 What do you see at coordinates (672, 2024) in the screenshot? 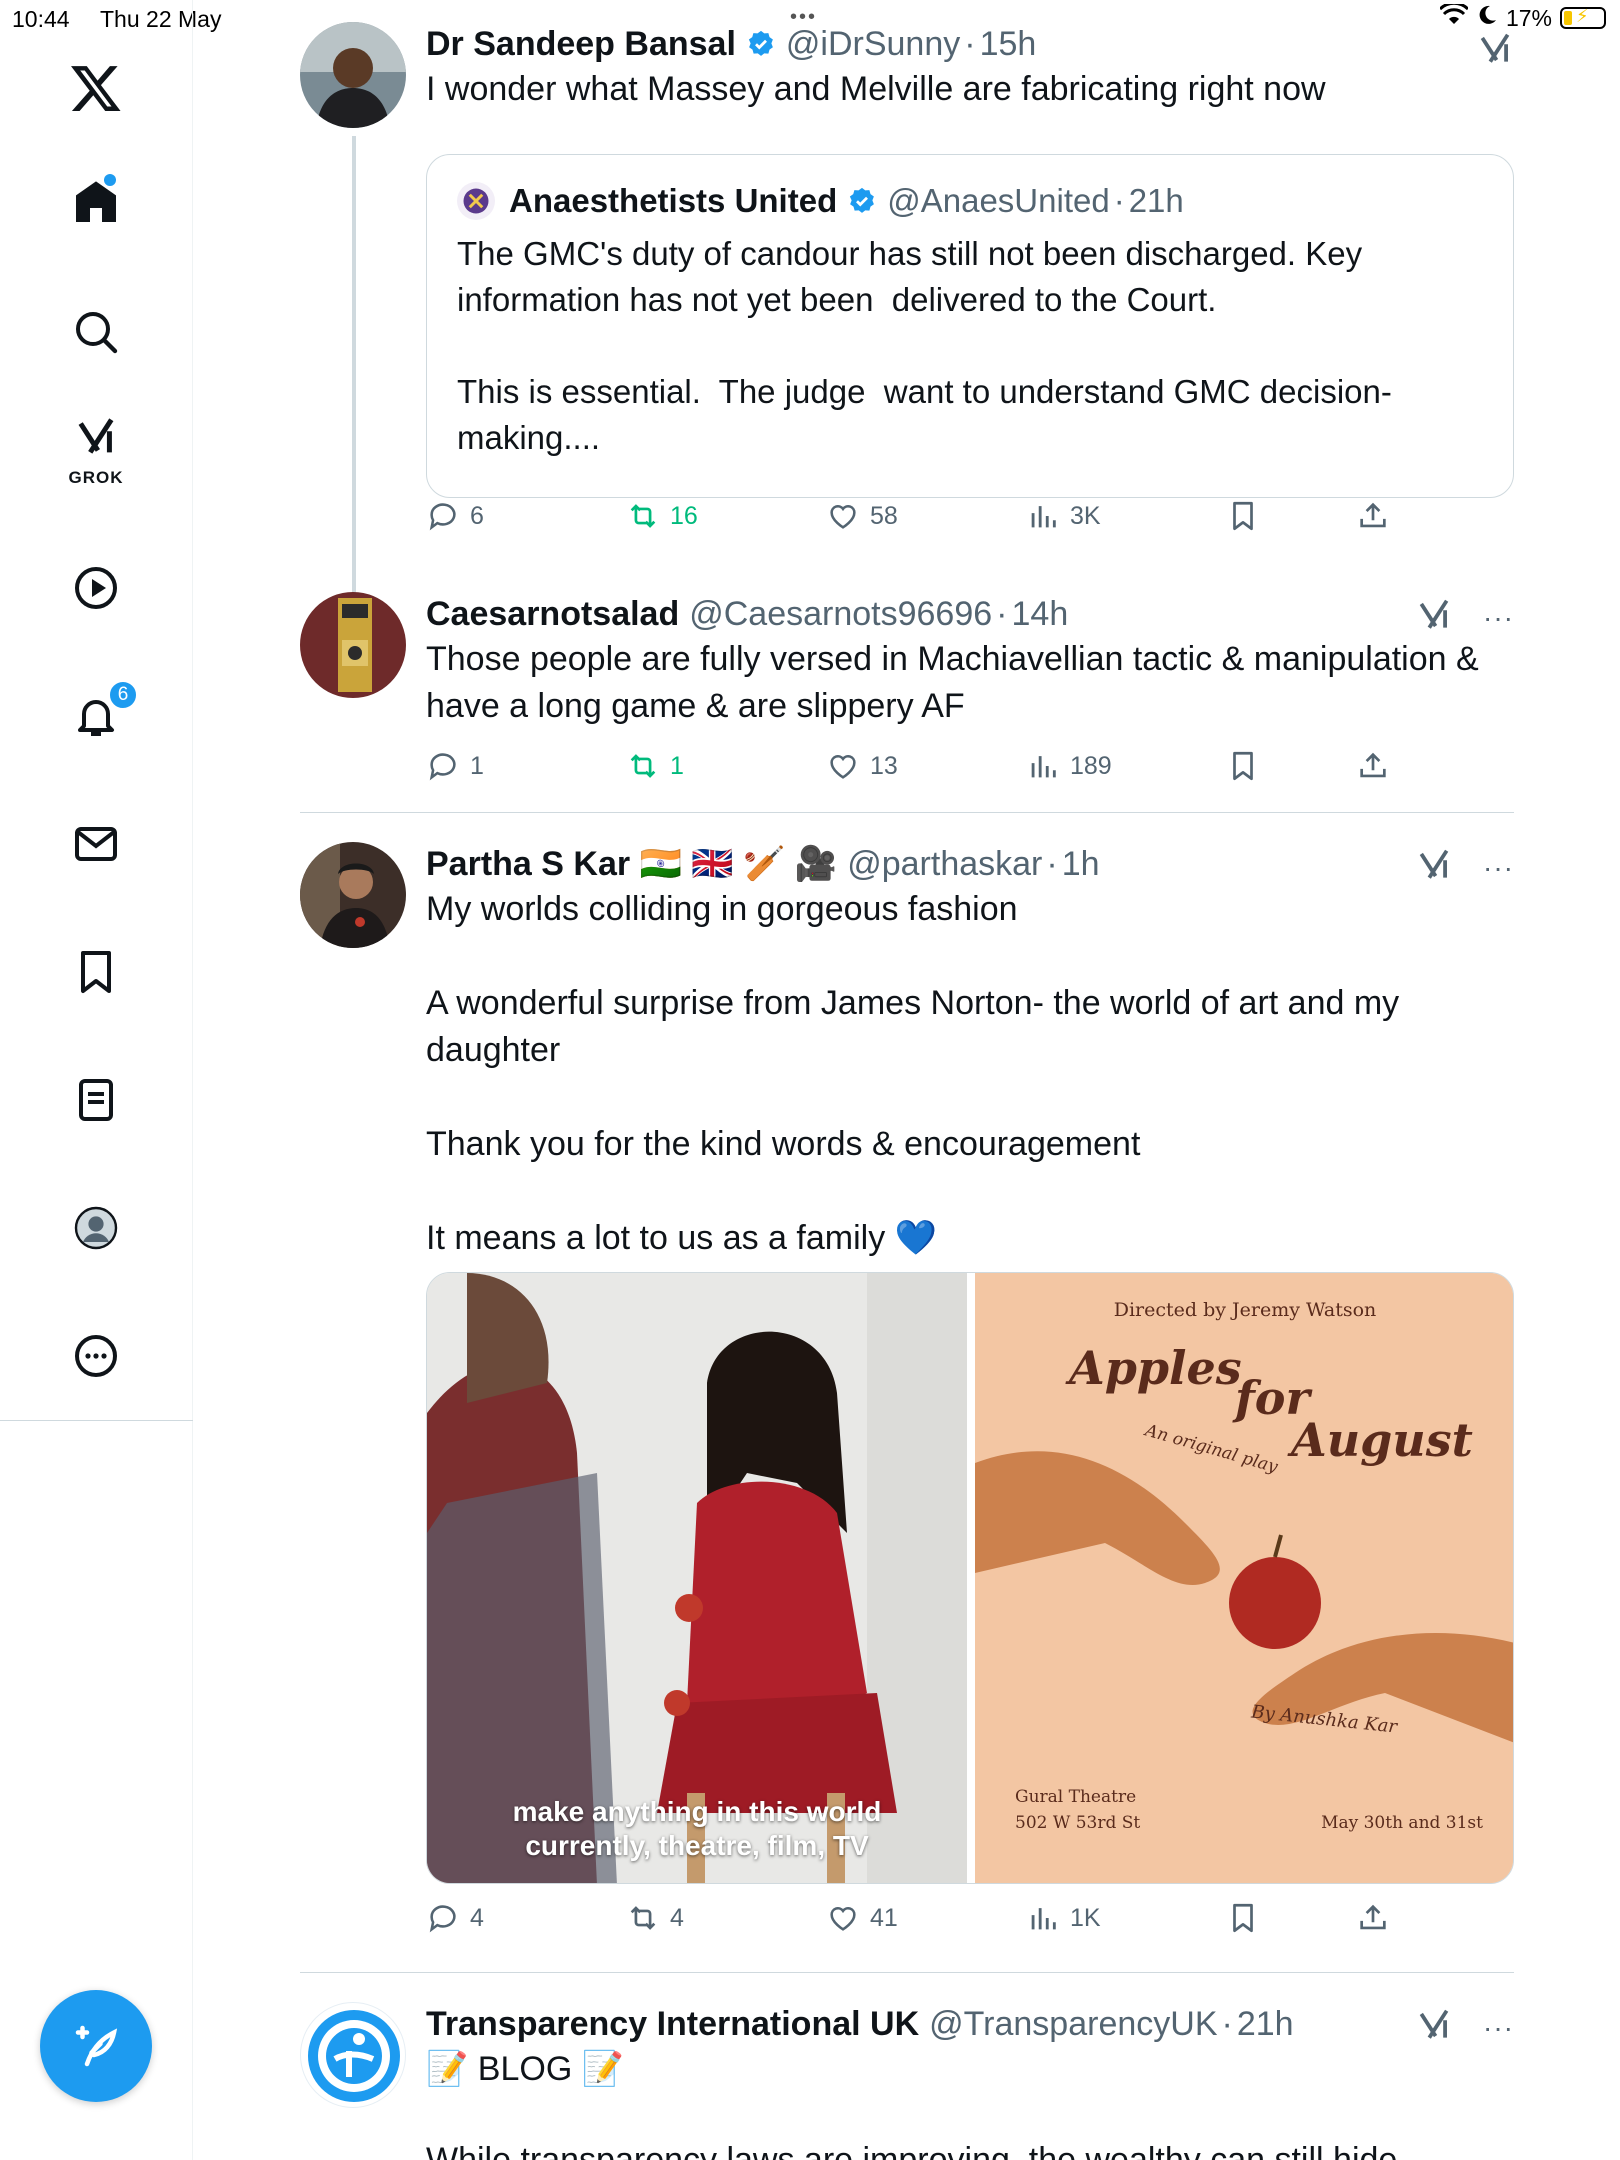
I see `author-name: Transparency International UK` at bounding box center [672, 2024].